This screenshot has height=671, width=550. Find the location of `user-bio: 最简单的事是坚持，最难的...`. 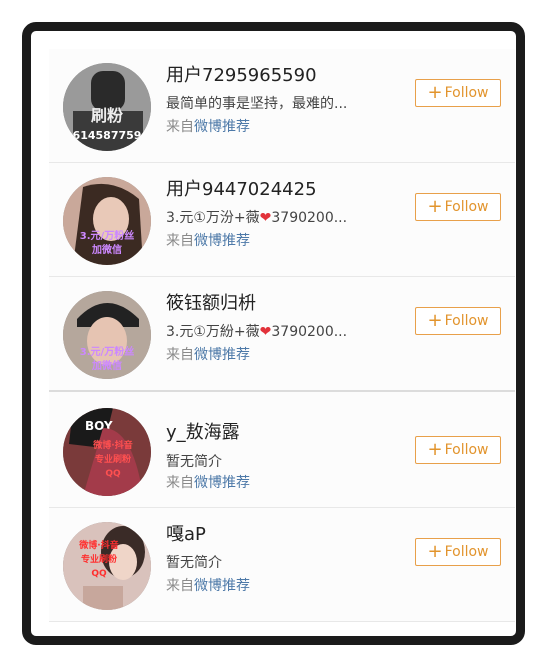

user-bio: 最简单的事是坚持，最难的... is located at coordinates (257, 104).